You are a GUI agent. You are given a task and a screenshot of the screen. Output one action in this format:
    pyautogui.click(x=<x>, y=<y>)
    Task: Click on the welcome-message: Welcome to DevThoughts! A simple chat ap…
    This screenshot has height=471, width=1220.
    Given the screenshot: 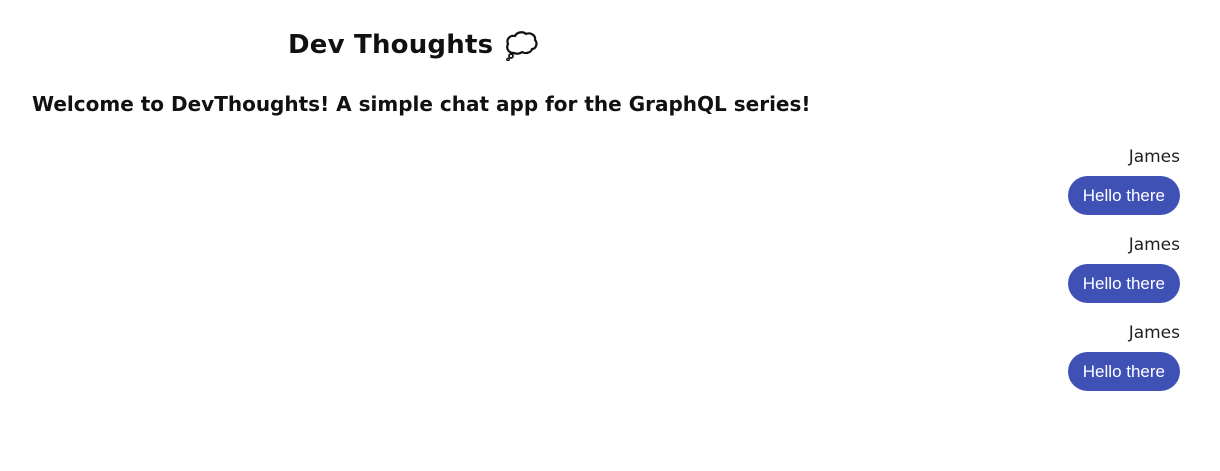 What is the action you would take?
    pyautogui.click(x=421, y=104)
    